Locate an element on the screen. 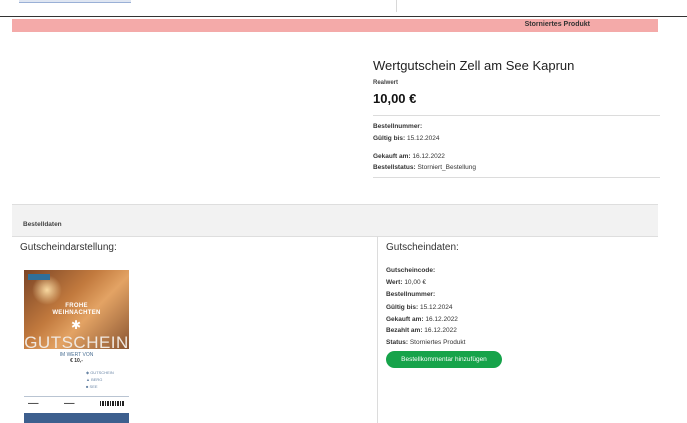  bought-label: Gekauft am: is located at coordinates (392, 156).